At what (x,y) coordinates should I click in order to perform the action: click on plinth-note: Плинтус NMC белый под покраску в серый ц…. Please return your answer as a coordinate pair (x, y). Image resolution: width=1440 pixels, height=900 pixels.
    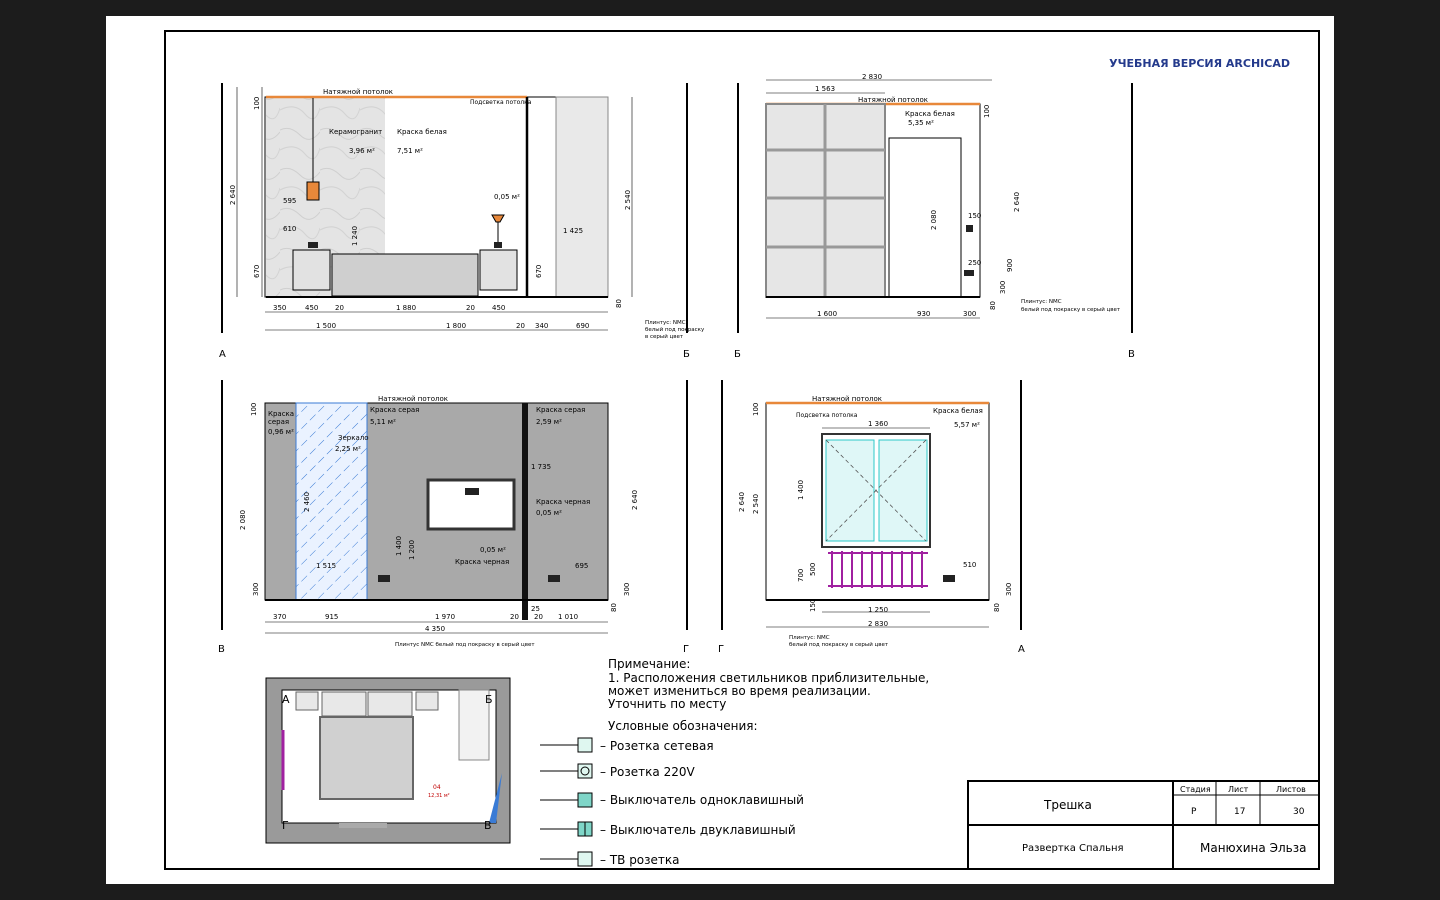
    Looking at the image, I should click on (465, 644).